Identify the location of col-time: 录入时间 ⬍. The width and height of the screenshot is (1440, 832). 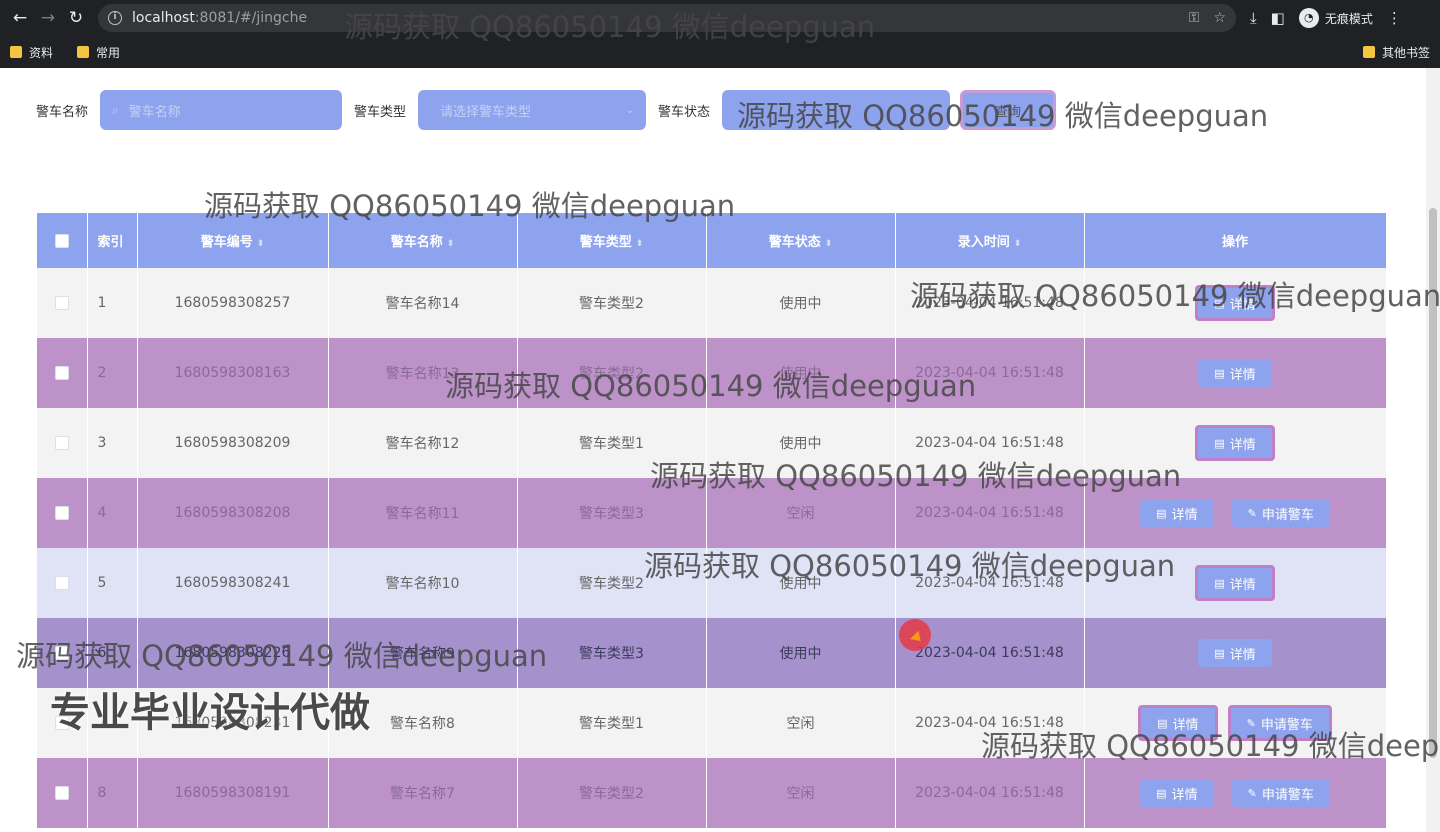
(990, 240).